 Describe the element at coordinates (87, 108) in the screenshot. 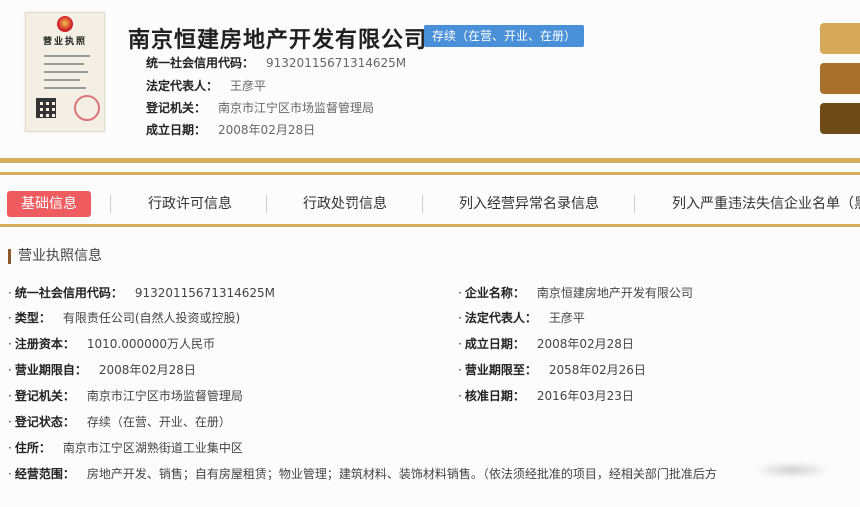

I see `official-seal-icon` at that location.